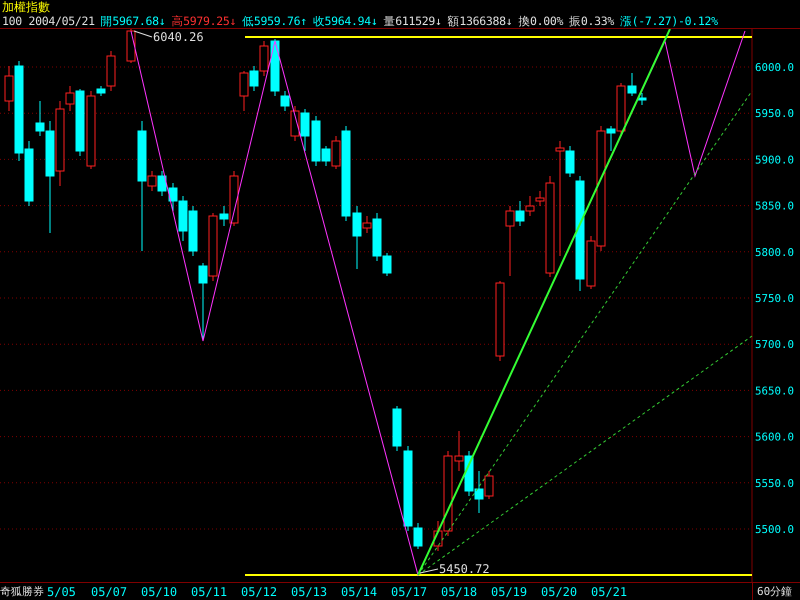 This screenshot has width=800, height=600. I want to click on price-axis-label: 5800.0, so click(774, 252).